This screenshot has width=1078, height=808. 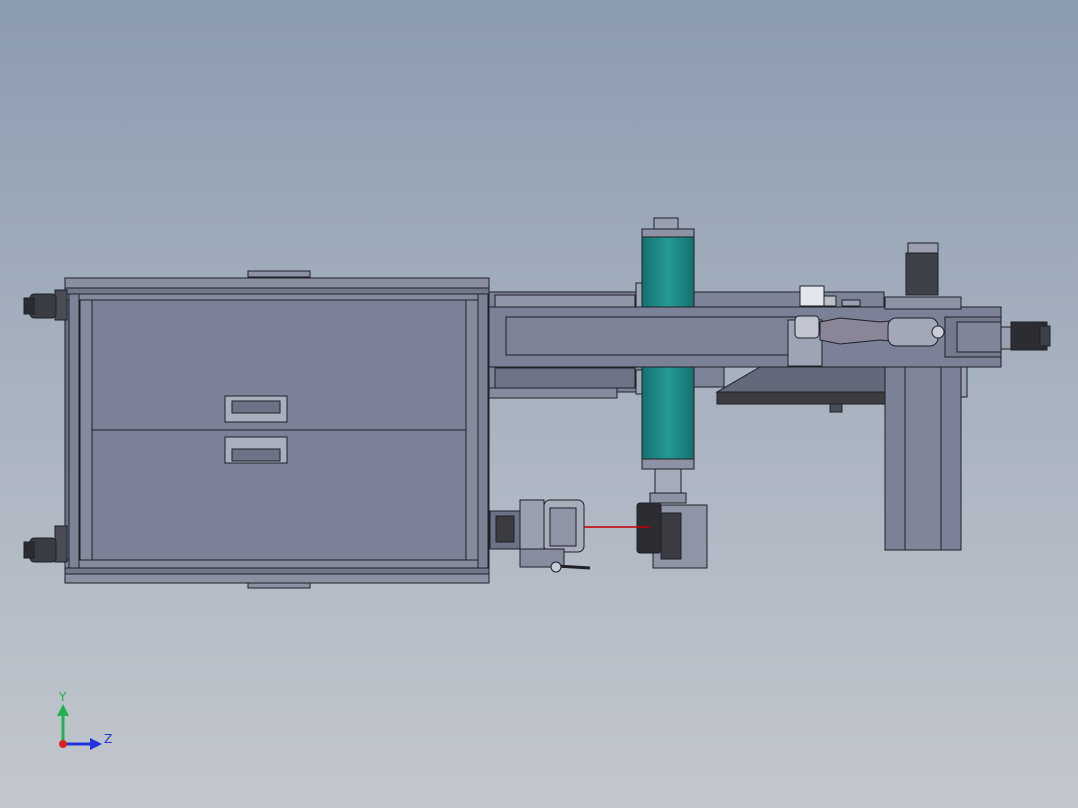 What do you see at coordinates (63, 697) in the screenshot?
I see `y-axis-label: Y` at bounding box center [63, 697].